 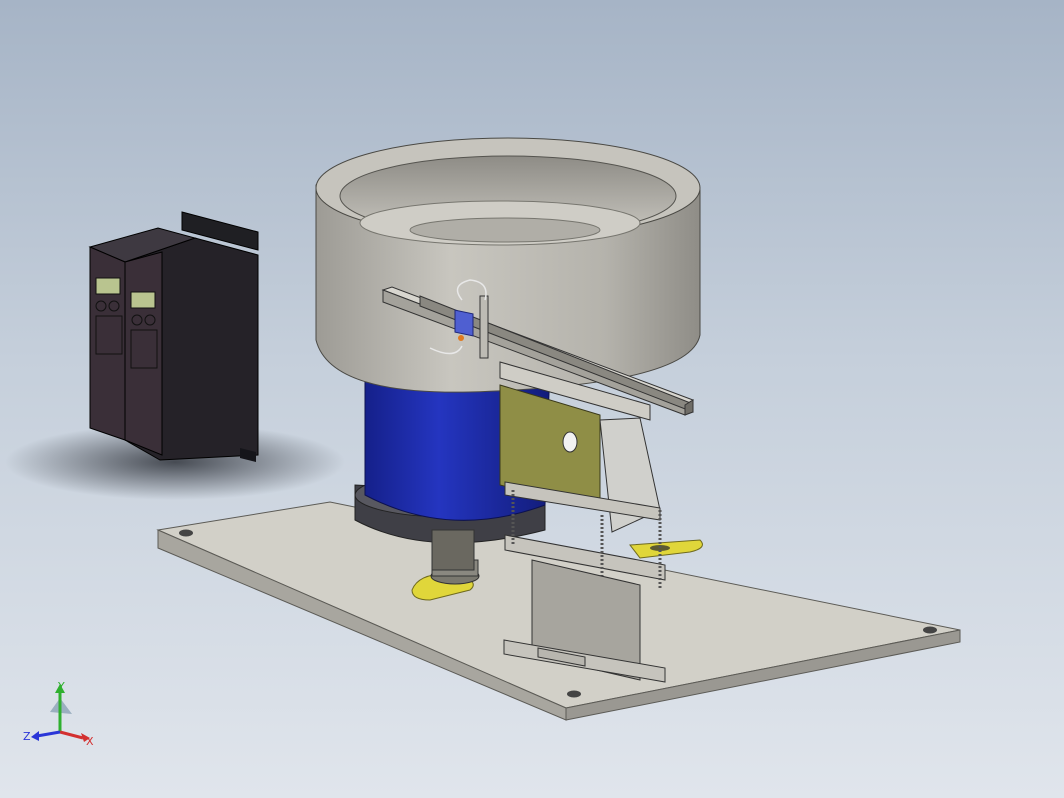 What do you see at coordinates (60, 711) in the screenshot?
I see `coordinate-triad-icon: Y X Z` at bounding box center [60, 711].